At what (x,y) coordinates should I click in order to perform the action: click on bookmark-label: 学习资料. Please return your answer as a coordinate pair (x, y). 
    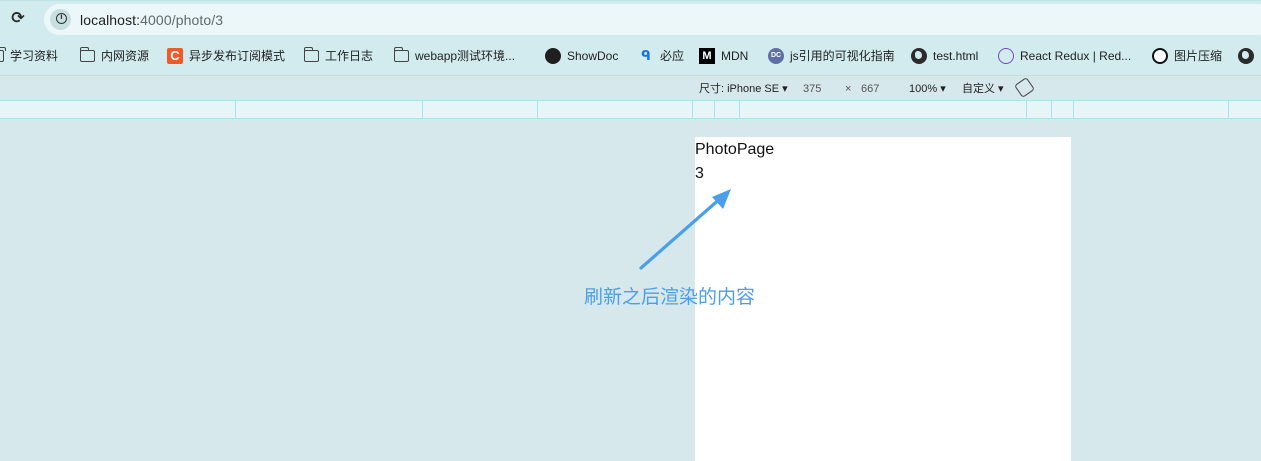
    Looking at the image, I should click on (34, 56).